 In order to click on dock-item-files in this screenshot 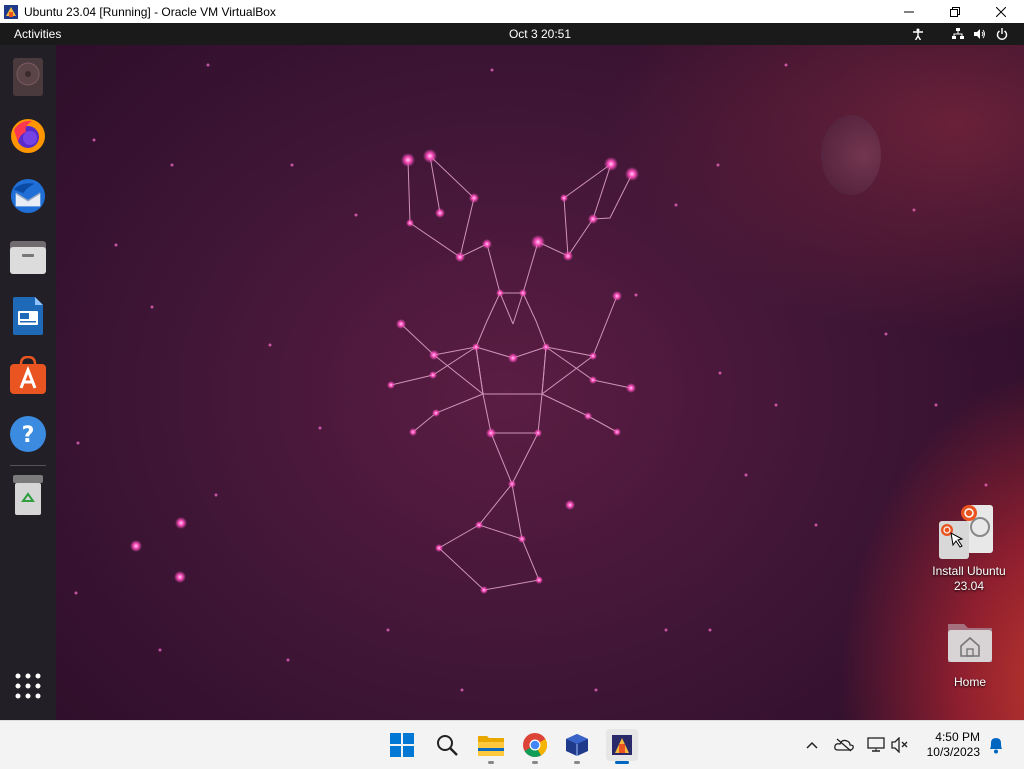, I will do `click(28, 257)`.